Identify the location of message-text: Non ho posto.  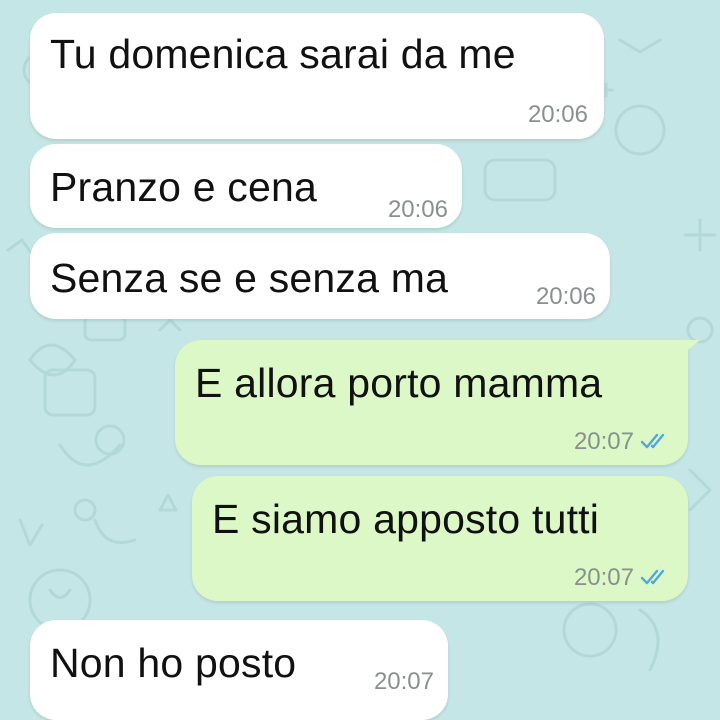
(173, 663).